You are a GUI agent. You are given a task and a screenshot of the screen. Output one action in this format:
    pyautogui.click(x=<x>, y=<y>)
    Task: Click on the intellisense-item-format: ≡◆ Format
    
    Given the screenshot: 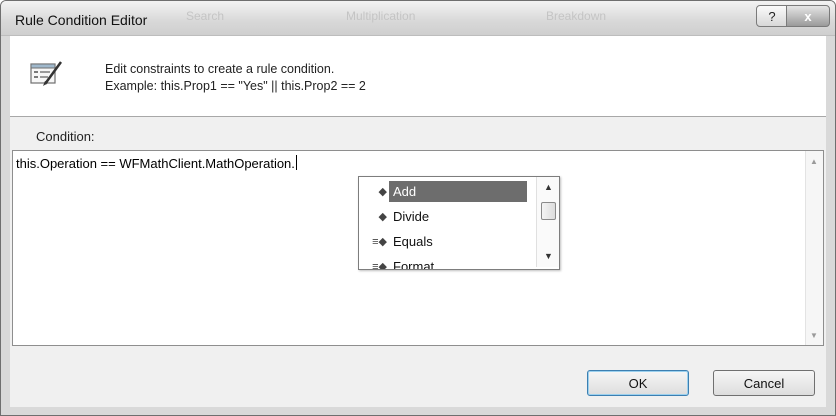 What is the action you would take?
    pyautogui.click(x=446, y=262)
    